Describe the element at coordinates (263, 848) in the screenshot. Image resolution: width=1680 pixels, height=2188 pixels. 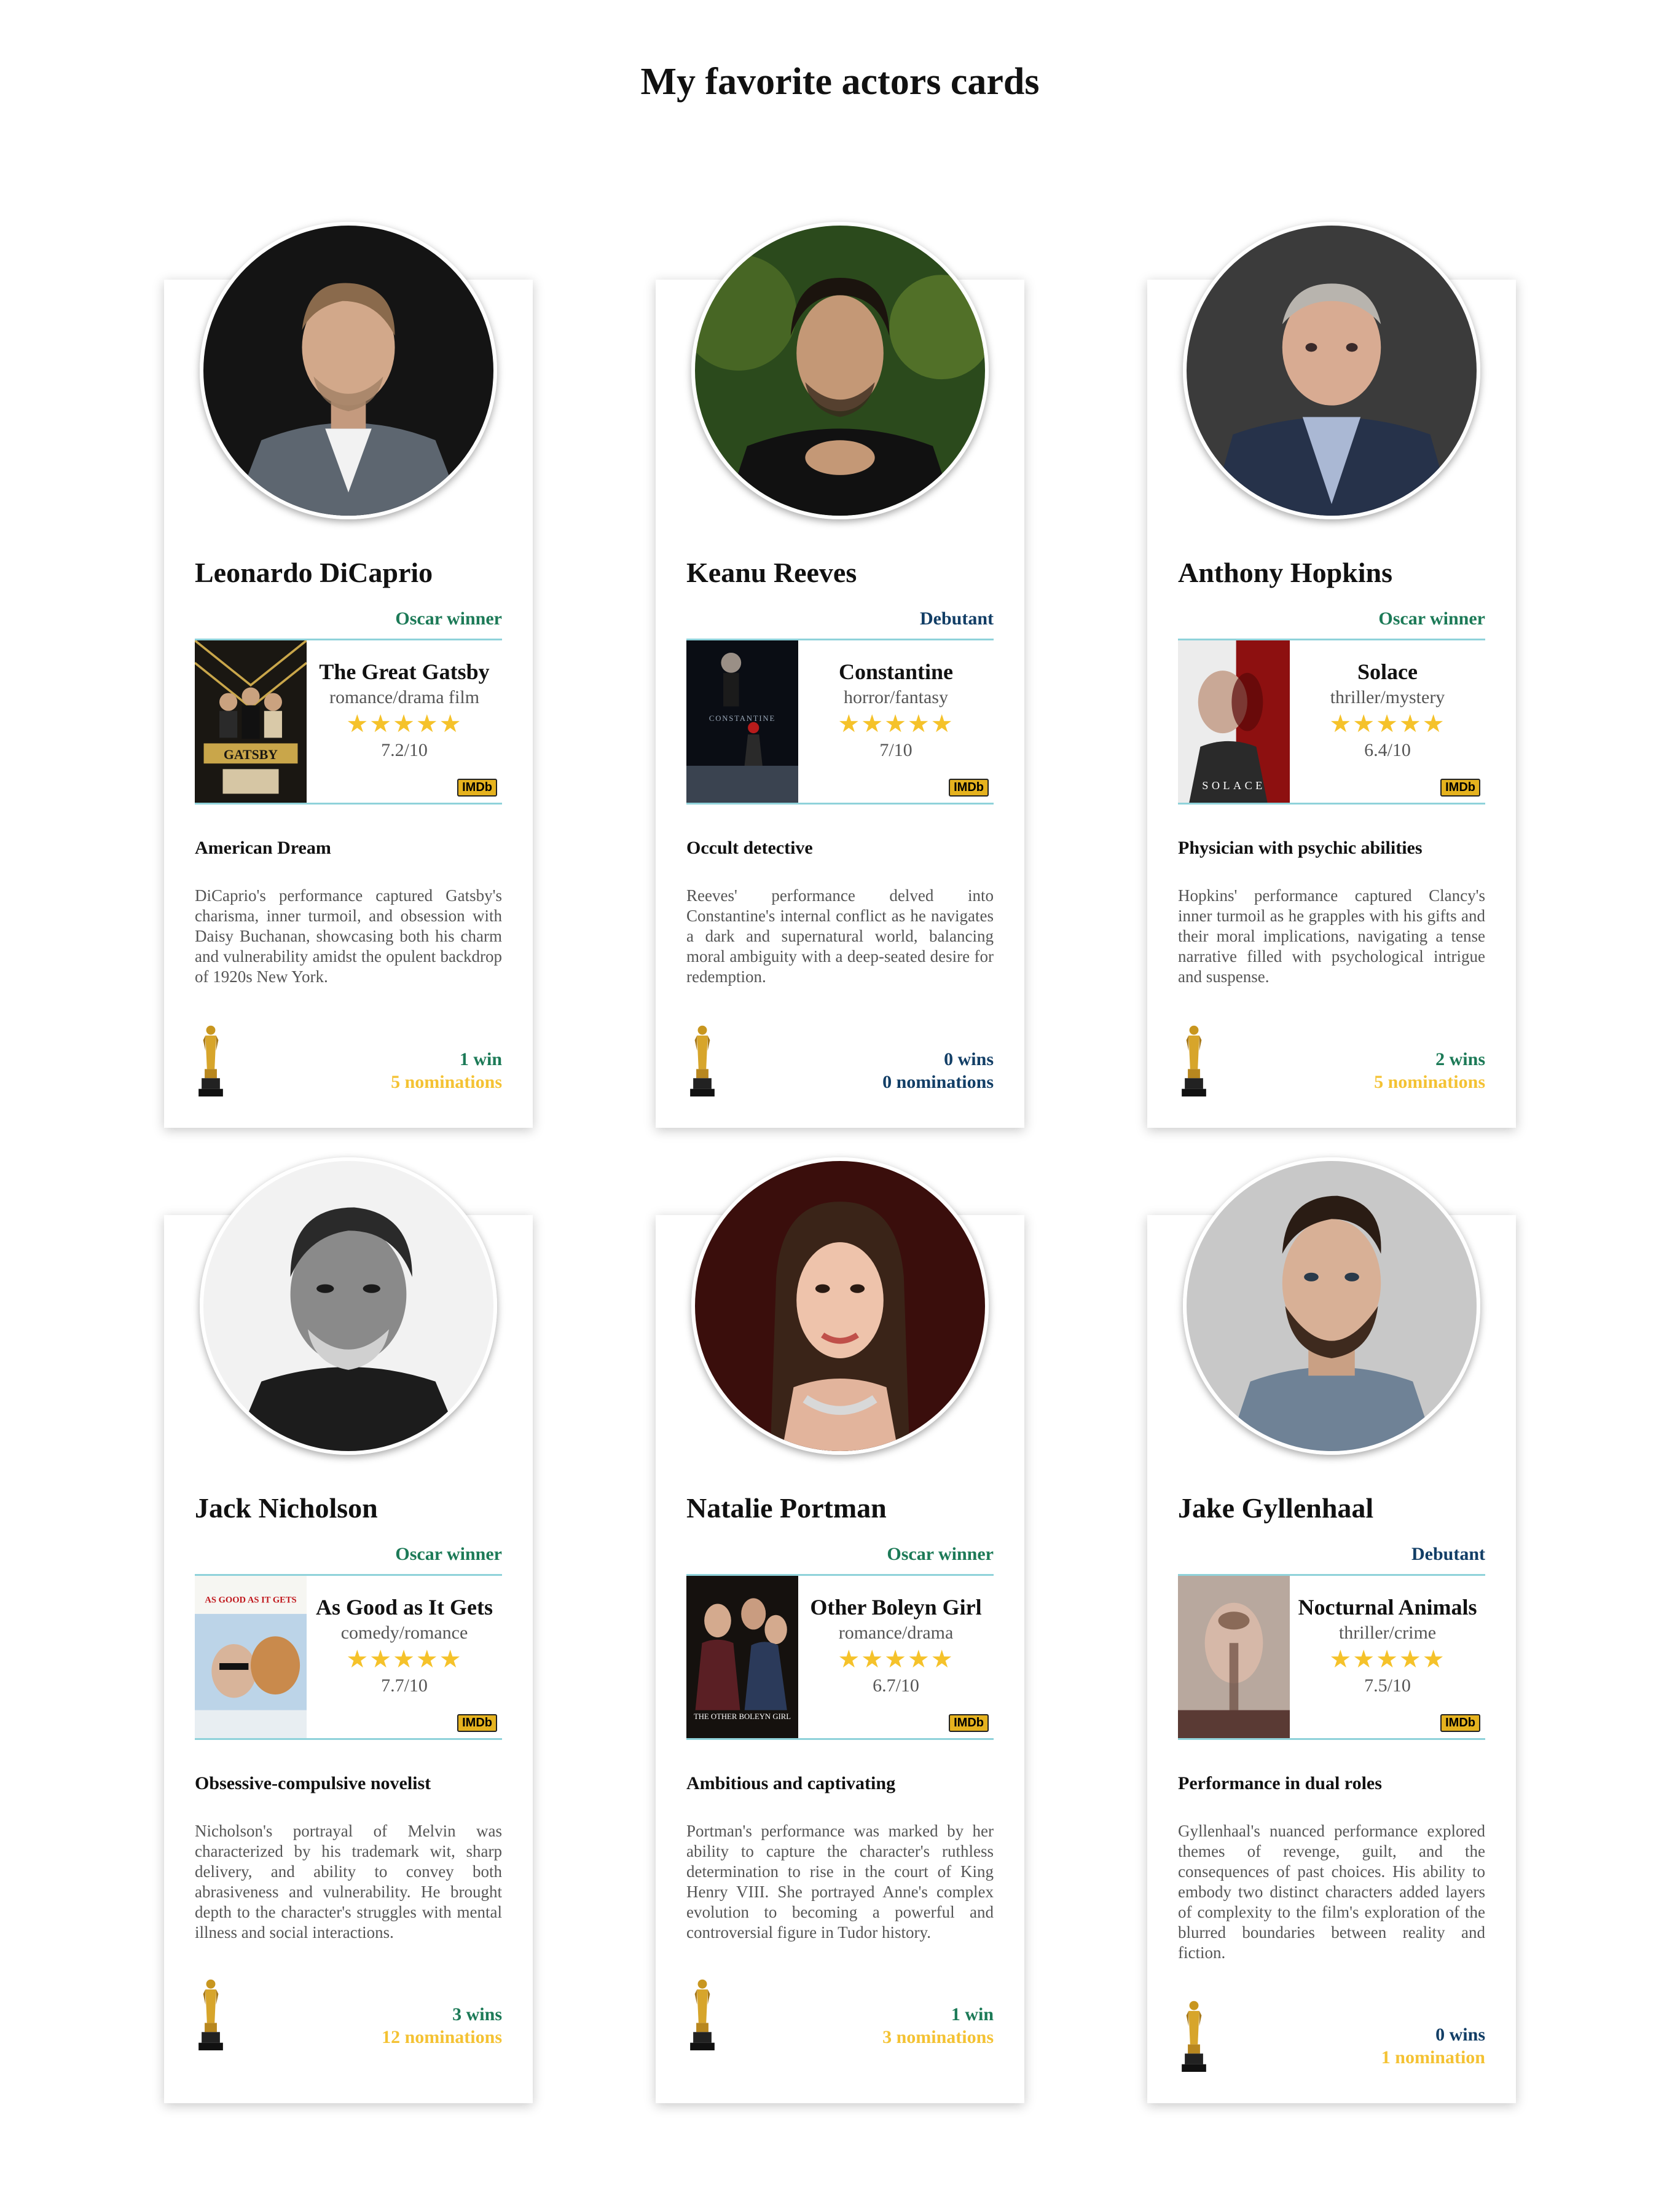
I see `role-title: American Dream` at that location.